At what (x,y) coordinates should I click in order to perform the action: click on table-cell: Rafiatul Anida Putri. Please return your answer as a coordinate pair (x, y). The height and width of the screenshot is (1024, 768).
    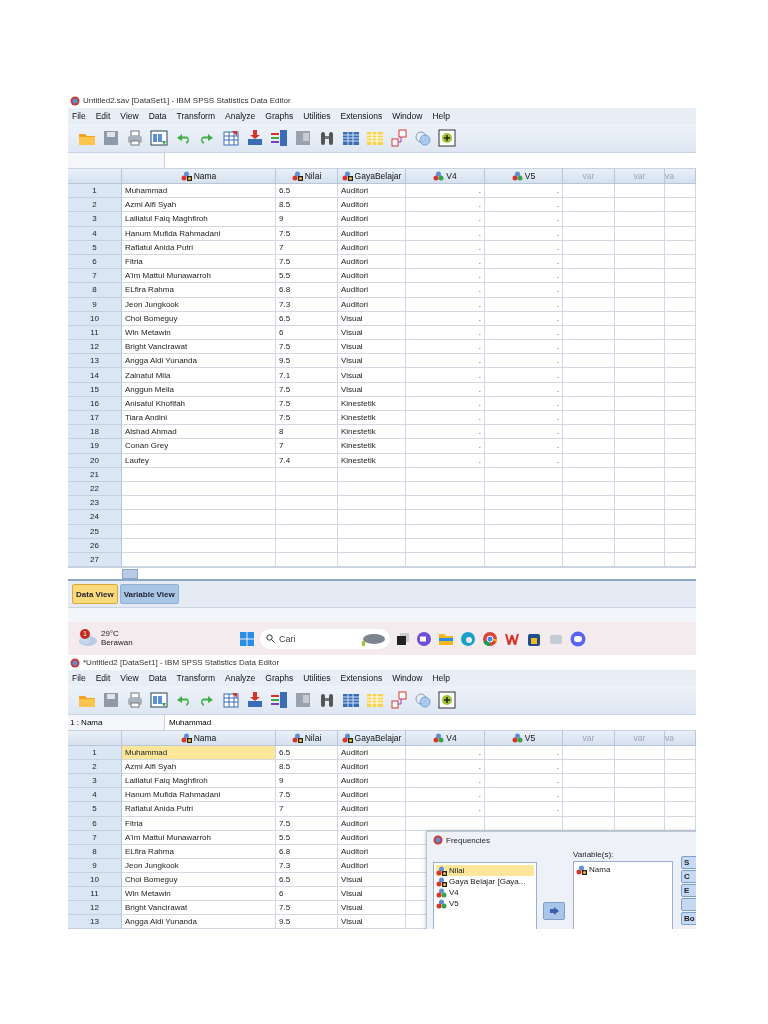
    Looking at the image, I should click on (199, 809).